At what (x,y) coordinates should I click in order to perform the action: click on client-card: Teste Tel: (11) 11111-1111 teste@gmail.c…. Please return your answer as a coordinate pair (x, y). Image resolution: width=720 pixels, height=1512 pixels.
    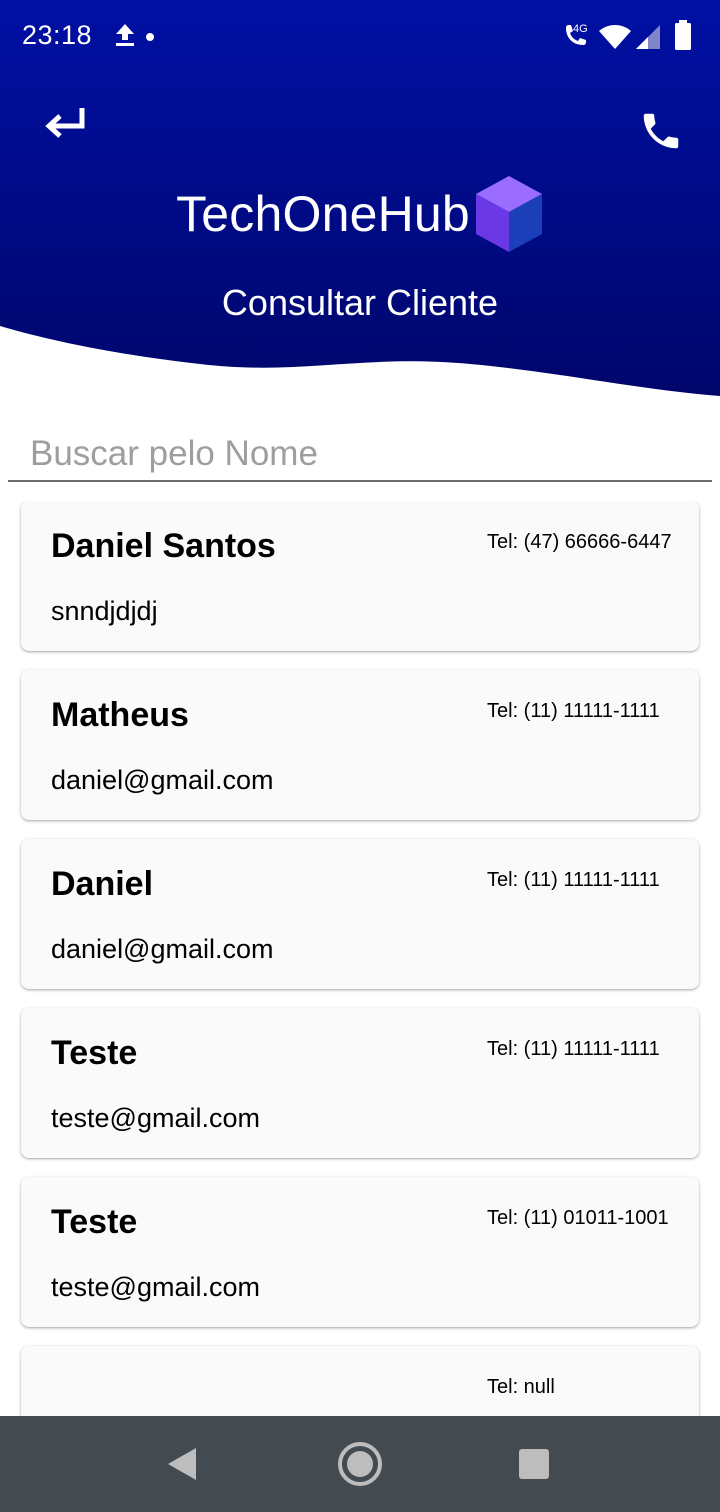
    Looking at the image, I should click on (360, 1083).